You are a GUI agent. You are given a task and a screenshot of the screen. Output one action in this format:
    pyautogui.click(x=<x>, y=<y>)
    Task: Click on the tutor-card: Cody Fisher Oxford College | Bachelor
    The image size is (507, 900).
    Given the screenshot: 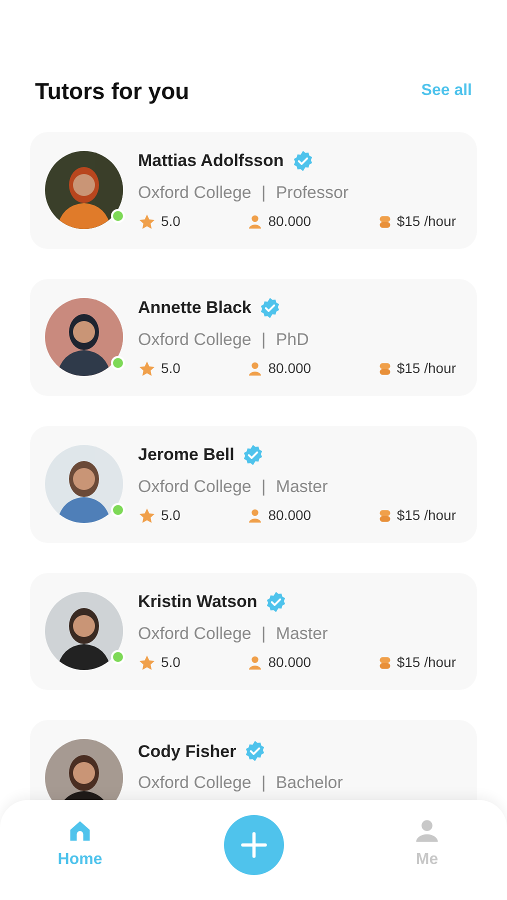 What is the action you would take?
    pyautogui.click(x=253, y=760)
    